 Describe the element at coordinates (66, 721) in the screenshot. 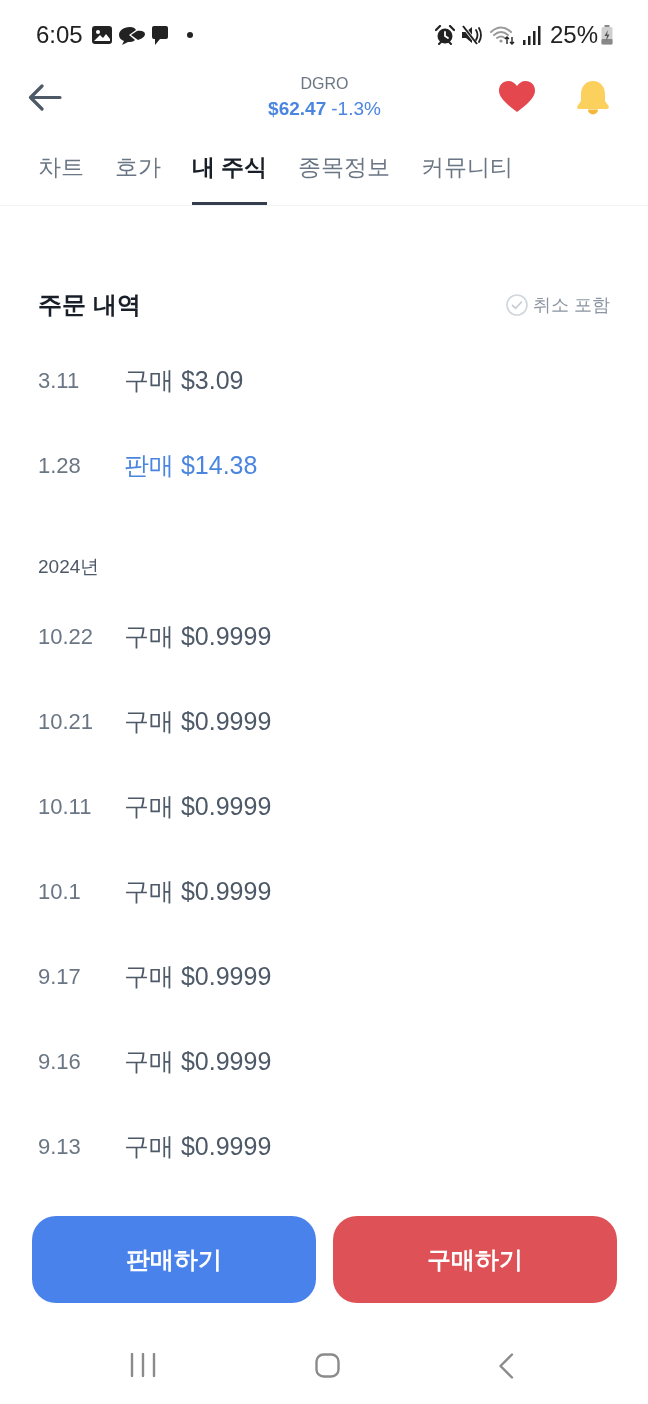

I see `order-date: 10.21` at that location.